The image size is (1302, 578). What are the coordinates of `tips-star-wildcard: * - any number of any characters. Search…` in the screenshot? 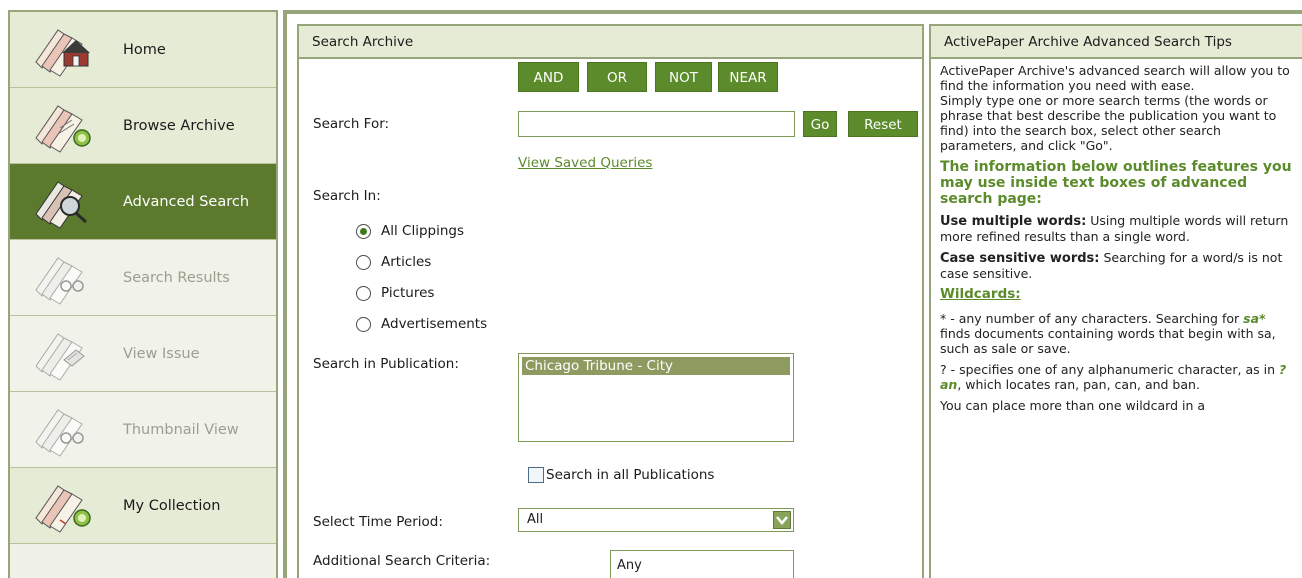 It's located at (1117, 333).